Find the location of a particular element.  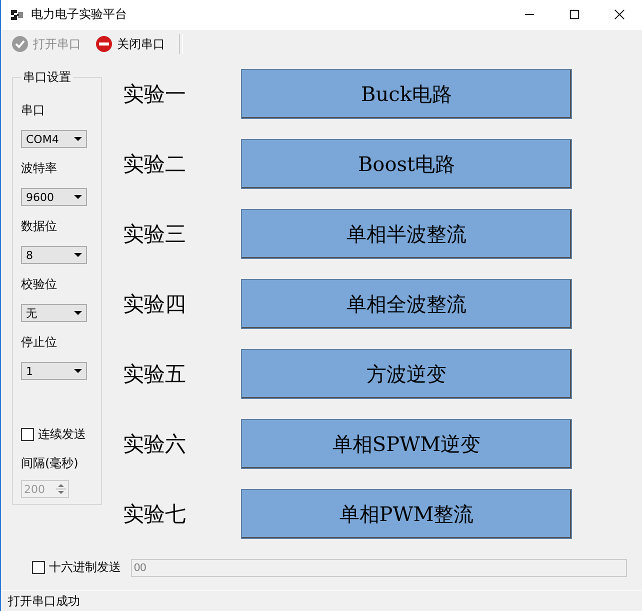

experiment-label: 实验四 is located at coordinates (154, 304).